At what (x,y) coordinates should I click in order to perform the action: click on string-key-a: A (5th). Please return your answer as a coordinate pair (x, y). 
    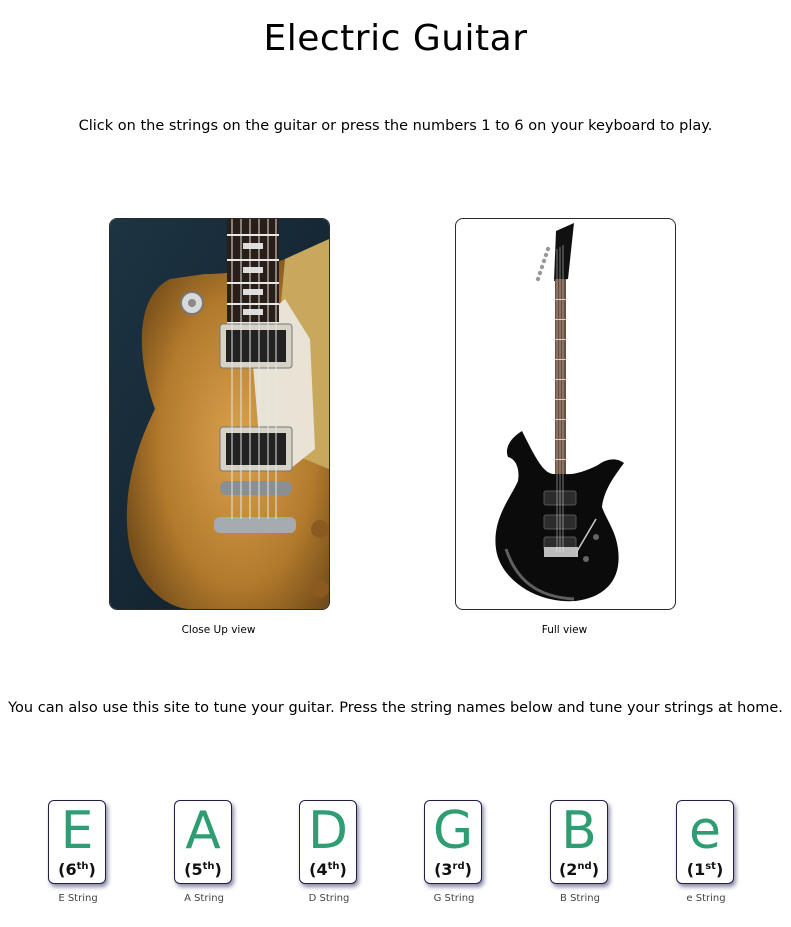
    Looking at the image, I should click on (203, 842).